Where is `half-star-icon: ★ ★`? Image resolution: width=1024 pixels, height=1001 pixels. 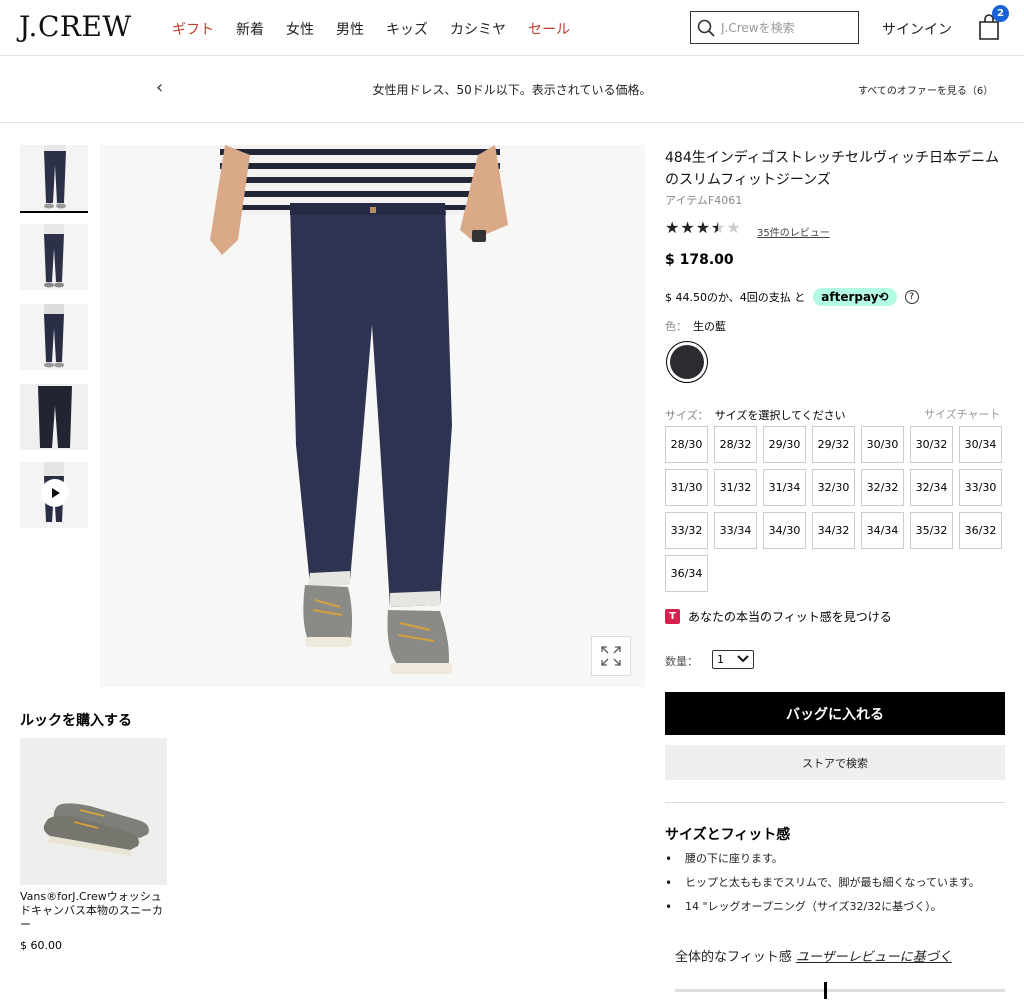 half-star-icon: ★ ★ is located at coordinates (718, 227).